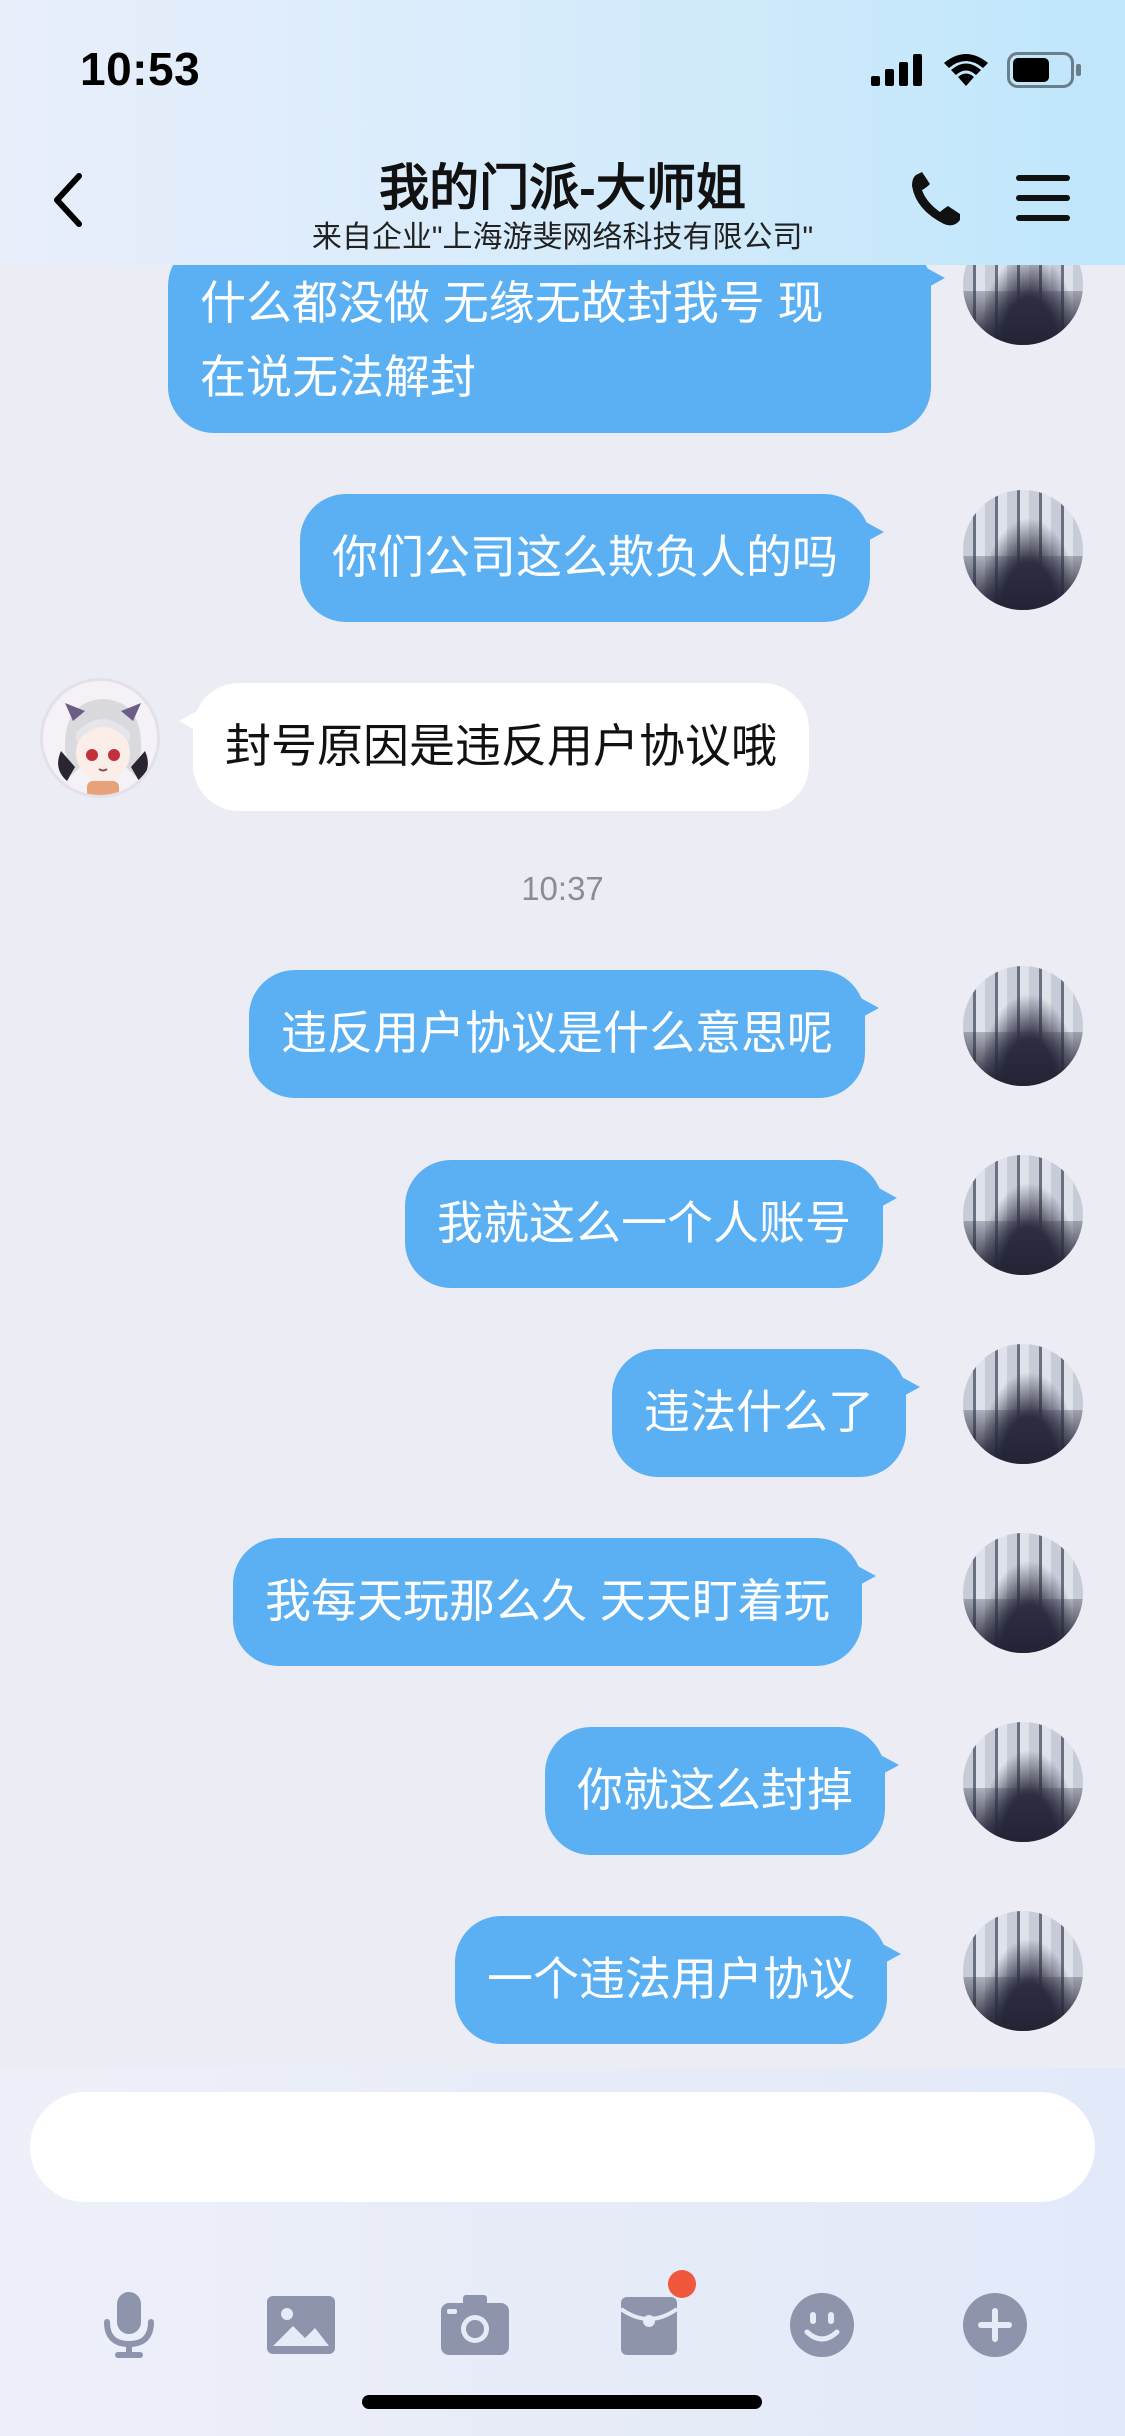  I want to click on message-bubble-outgoing: 我每天玩那么久 天天盯着玩, so click(554, 1602).